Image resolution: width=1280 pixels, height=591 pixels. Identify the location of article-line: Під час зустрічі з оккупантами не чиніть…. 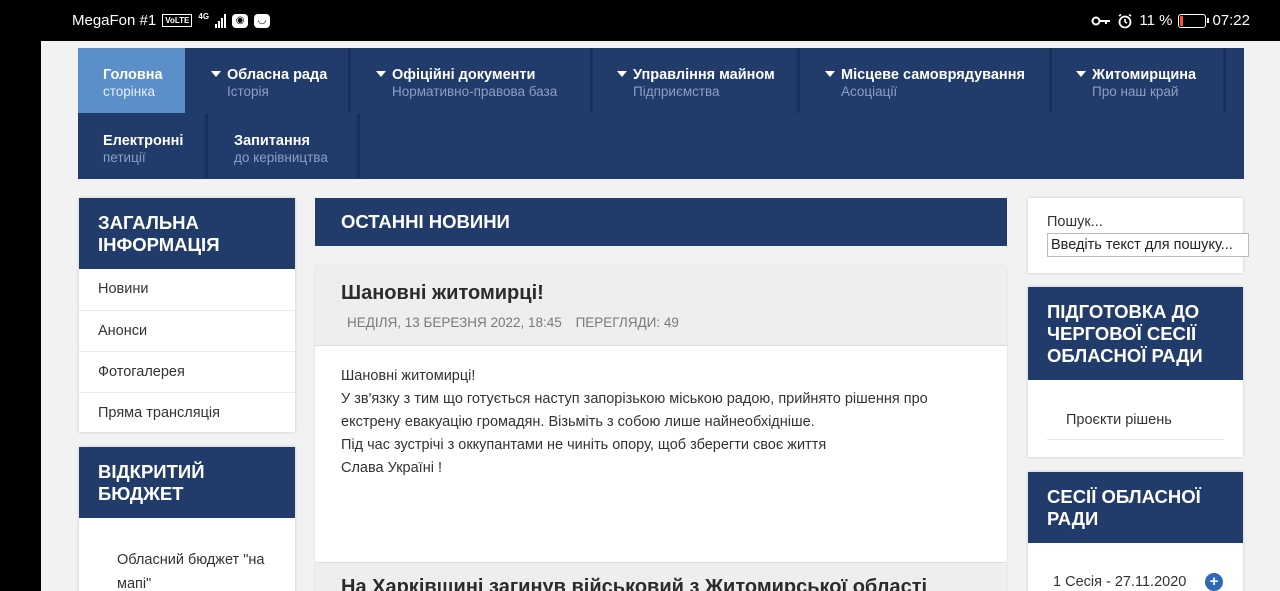
(584, 445).